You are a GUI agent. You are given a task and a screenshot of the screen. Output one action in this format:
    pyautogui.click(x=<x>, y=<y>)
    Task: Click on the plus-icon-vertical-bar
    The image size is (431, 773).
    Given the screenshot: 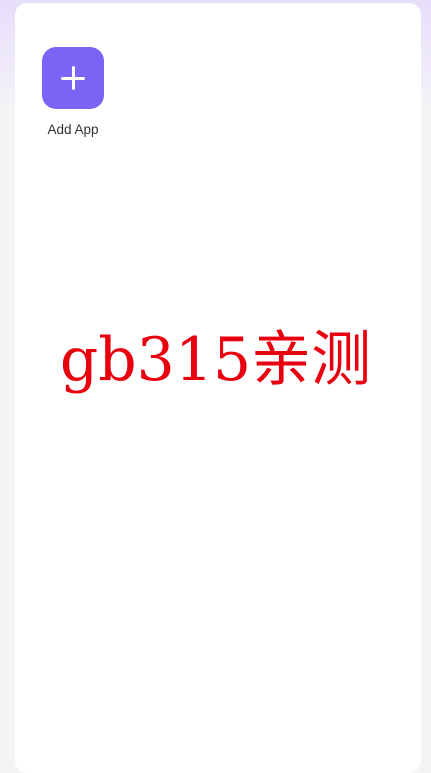 What is the action you would take?
    pyautogui.click(x=73, y=78)
    